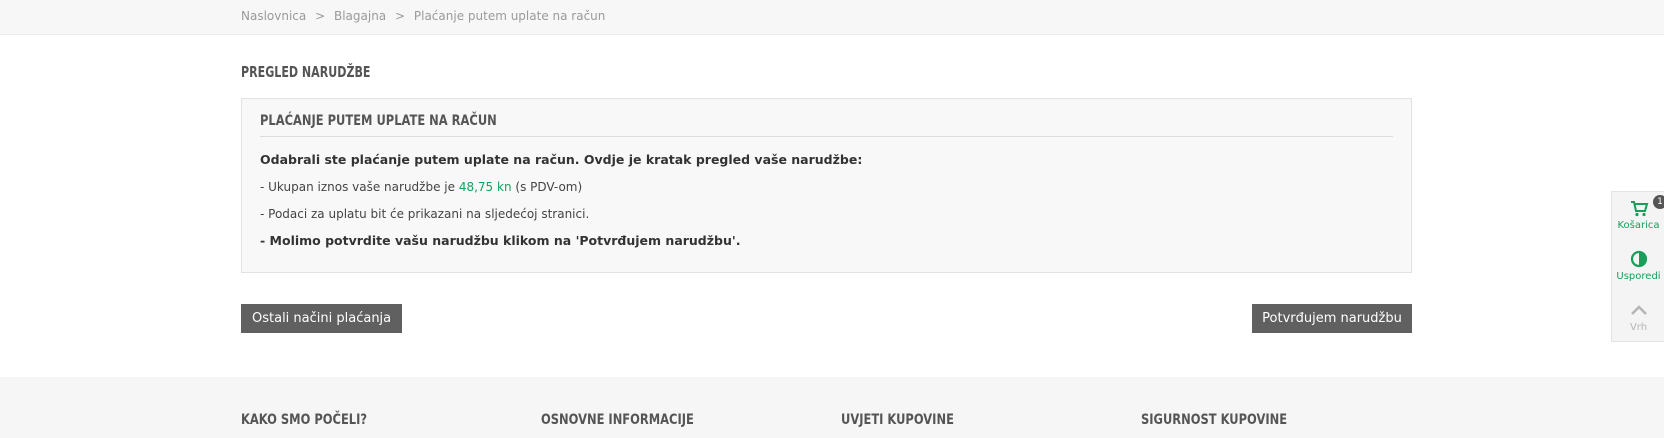  What do you see at coordinates (273, 16) in the screenshot?
I see `breadcrumb-home-link: Naslovnica` at bounding box center [273, 16].